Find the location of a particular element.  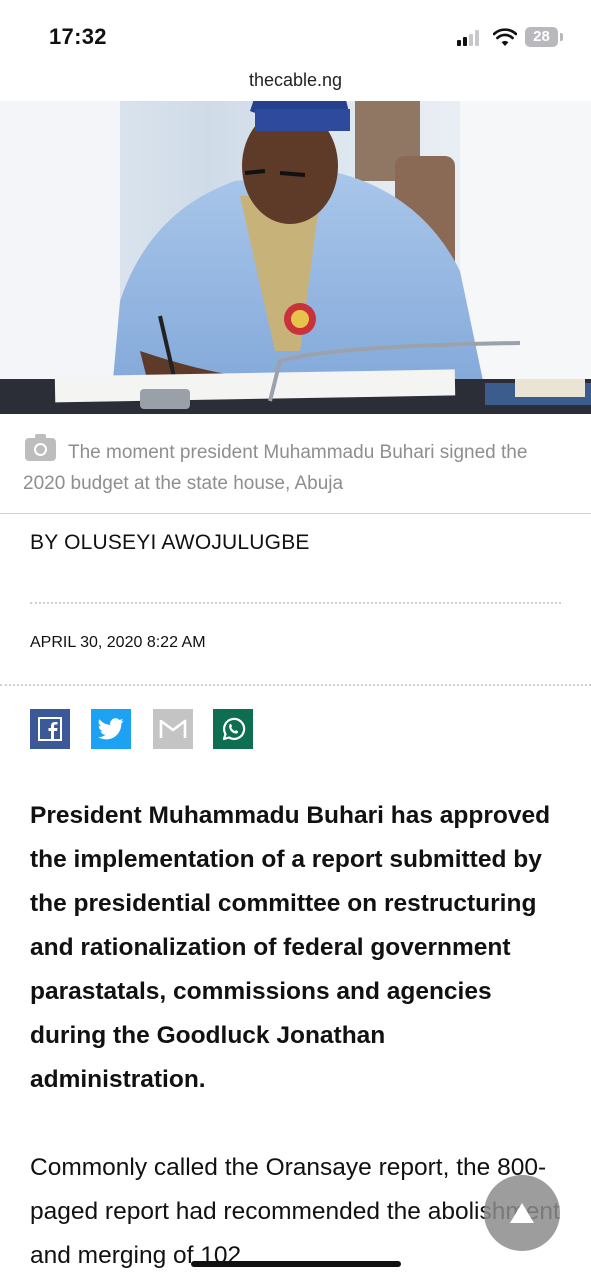

share-facebook-button is located at coordinates (50, 729).